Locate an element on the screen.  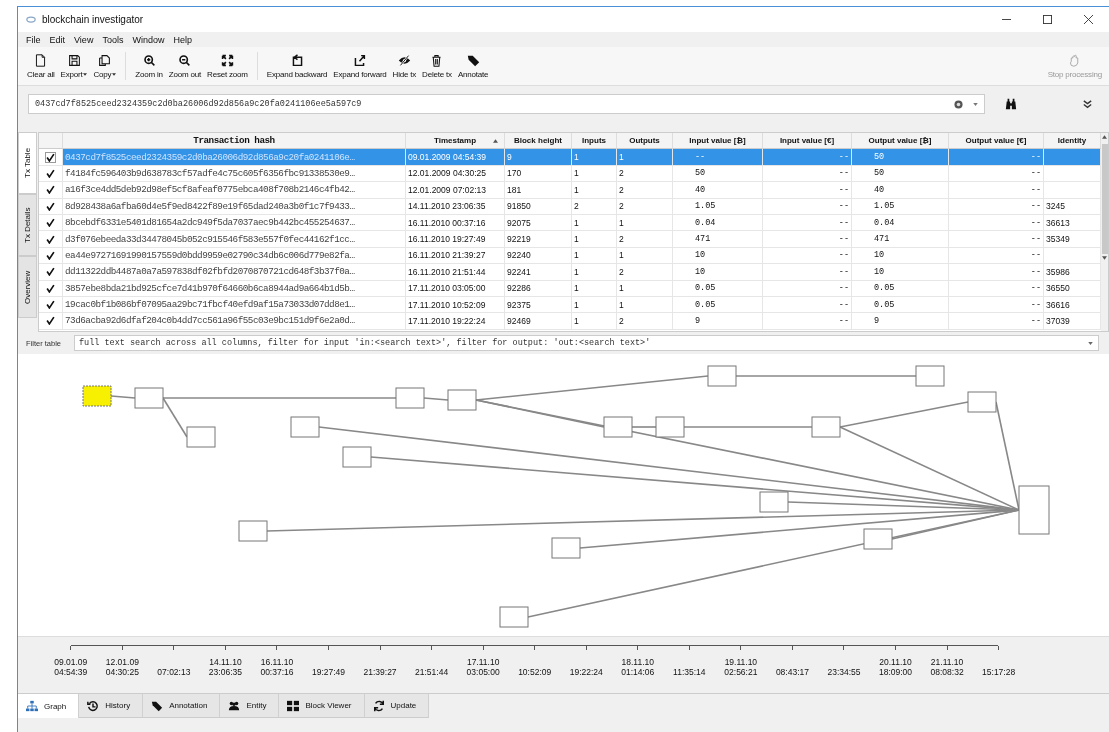
toolbar-button: Expand backward is located at coordinates (297, 66).